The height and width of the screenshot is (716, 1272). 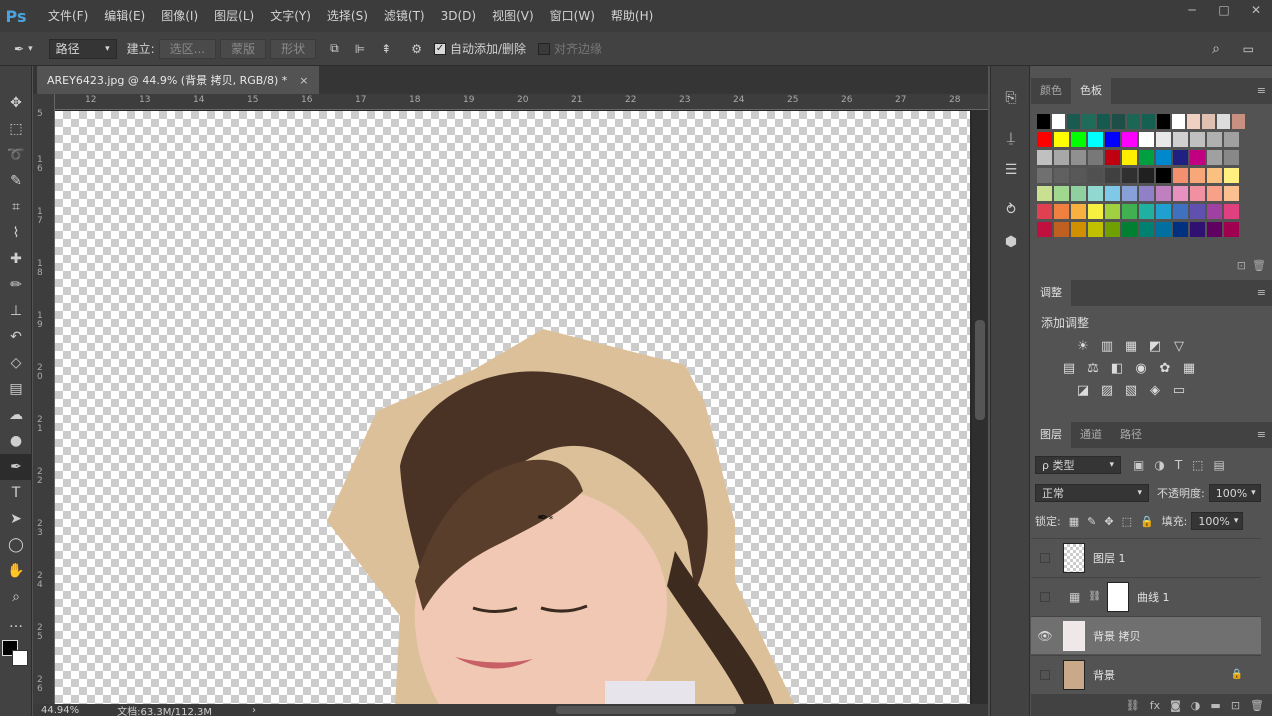 What do you see at coordinates (44, 400) in the screenshot?
I see `vertical-ruler: 5 16 17 18 19 20 21 22 23 24 25 26` at bounding box center [44, 400].